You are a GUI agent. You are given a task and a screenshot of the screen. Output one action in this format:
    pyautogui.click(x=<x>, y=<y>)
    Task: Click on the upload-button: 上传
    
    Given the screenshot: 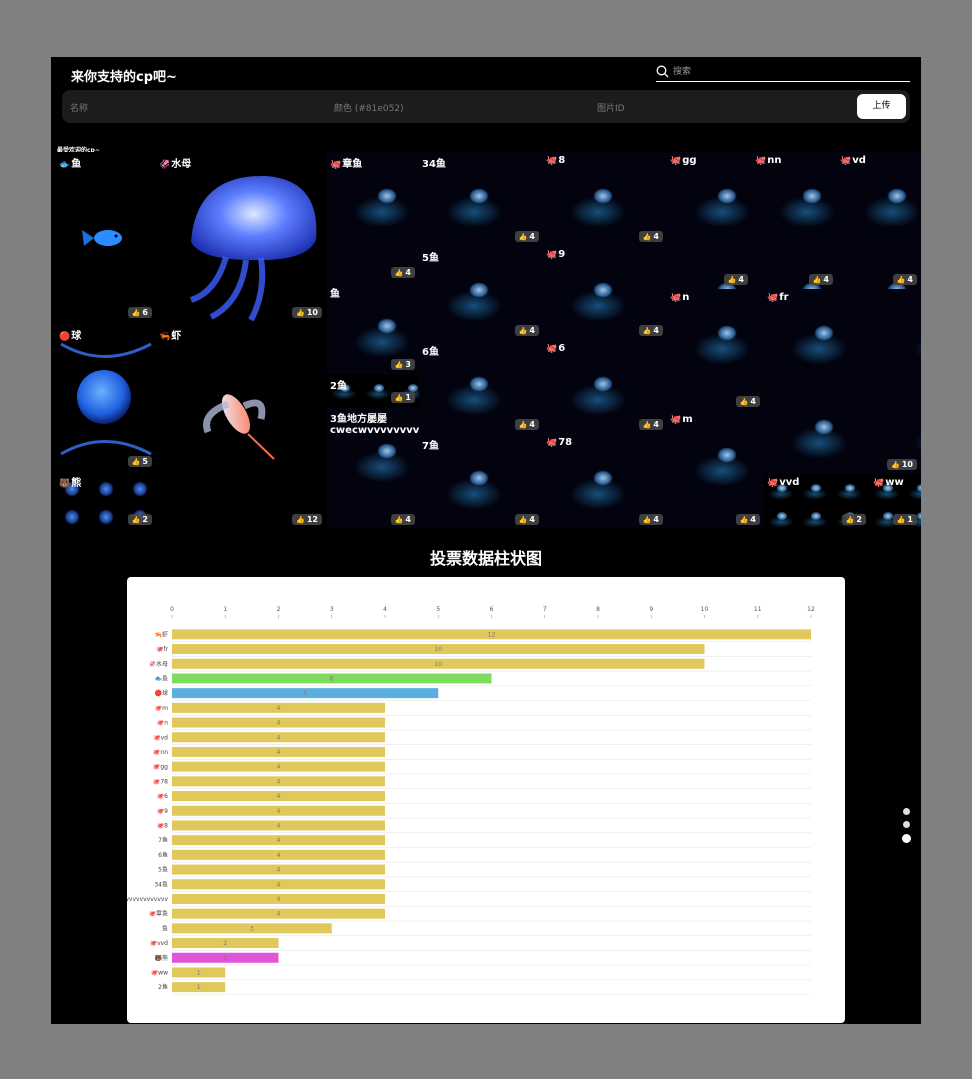 What is the action you would take?
    pyautogui.click(x=881, y=106)
    